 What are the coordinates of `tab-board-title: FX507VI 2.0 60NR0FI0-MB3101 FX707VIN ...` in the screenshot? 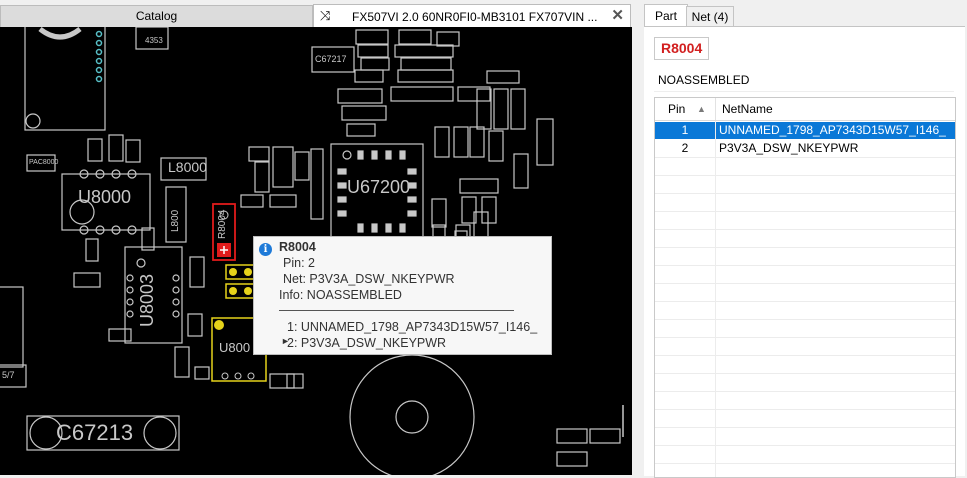 It's located at (475, 17).